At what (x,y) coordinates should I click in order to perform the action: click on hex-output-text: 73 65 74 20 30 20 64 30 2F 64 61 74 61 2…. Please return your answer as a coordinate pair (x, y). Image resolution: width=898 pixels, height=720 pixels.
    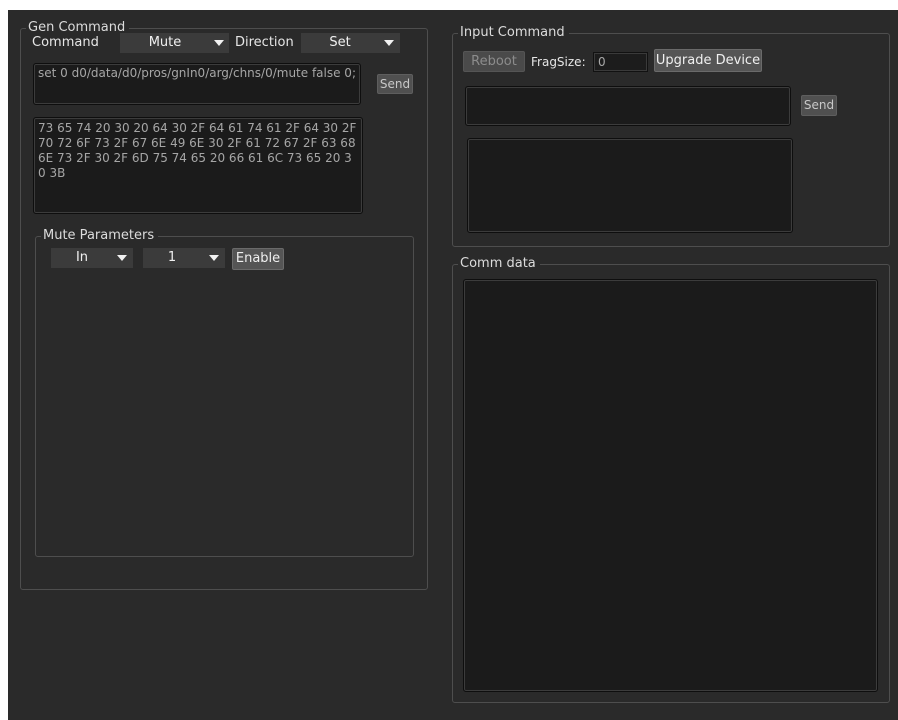
    Looking at the image, I should click on (197, 150).